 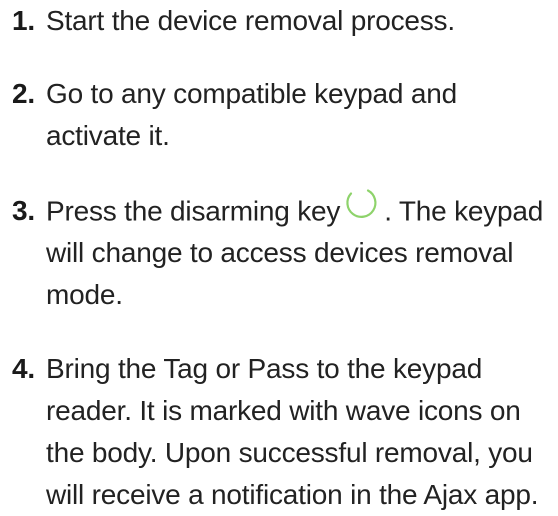 I want to click on step-text-line: the body. Upon successful removal, you, so click(x=289, y=452).